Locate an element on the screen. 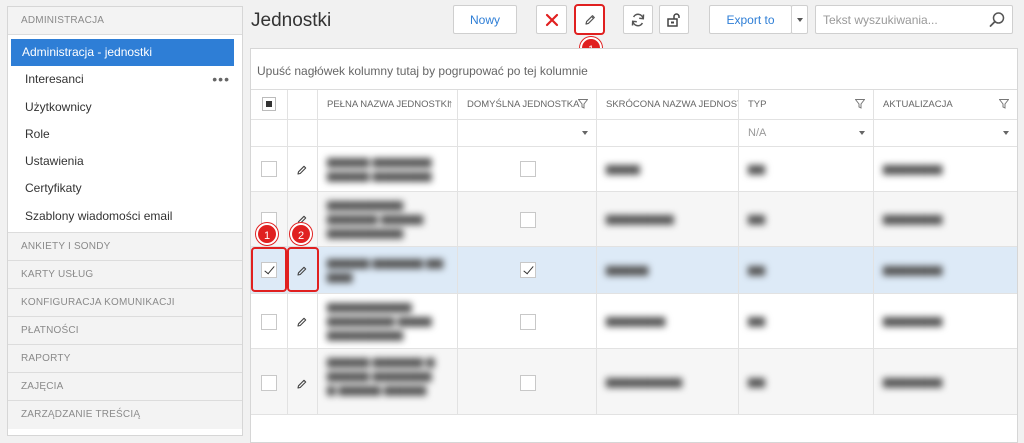 This screenshot has height=443, width=1024. full-name-cell: ▆▆▆▆▆ ▆▆▆▆▆▆▆ ▆▆▆▆▆ ▆▆▆▆▆▆▆ is located at coordinates (388, 169).